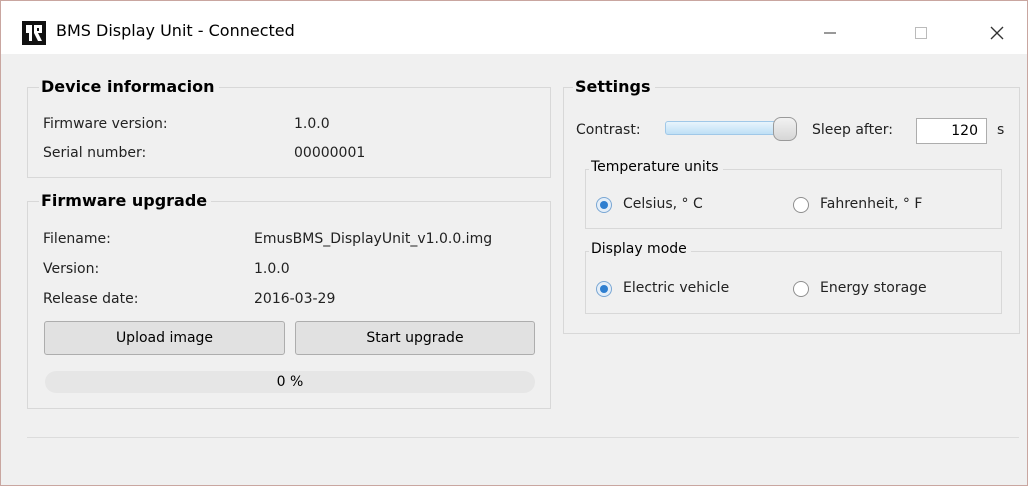  I want to click on sleep-after-input: 120, so click(951, 131).